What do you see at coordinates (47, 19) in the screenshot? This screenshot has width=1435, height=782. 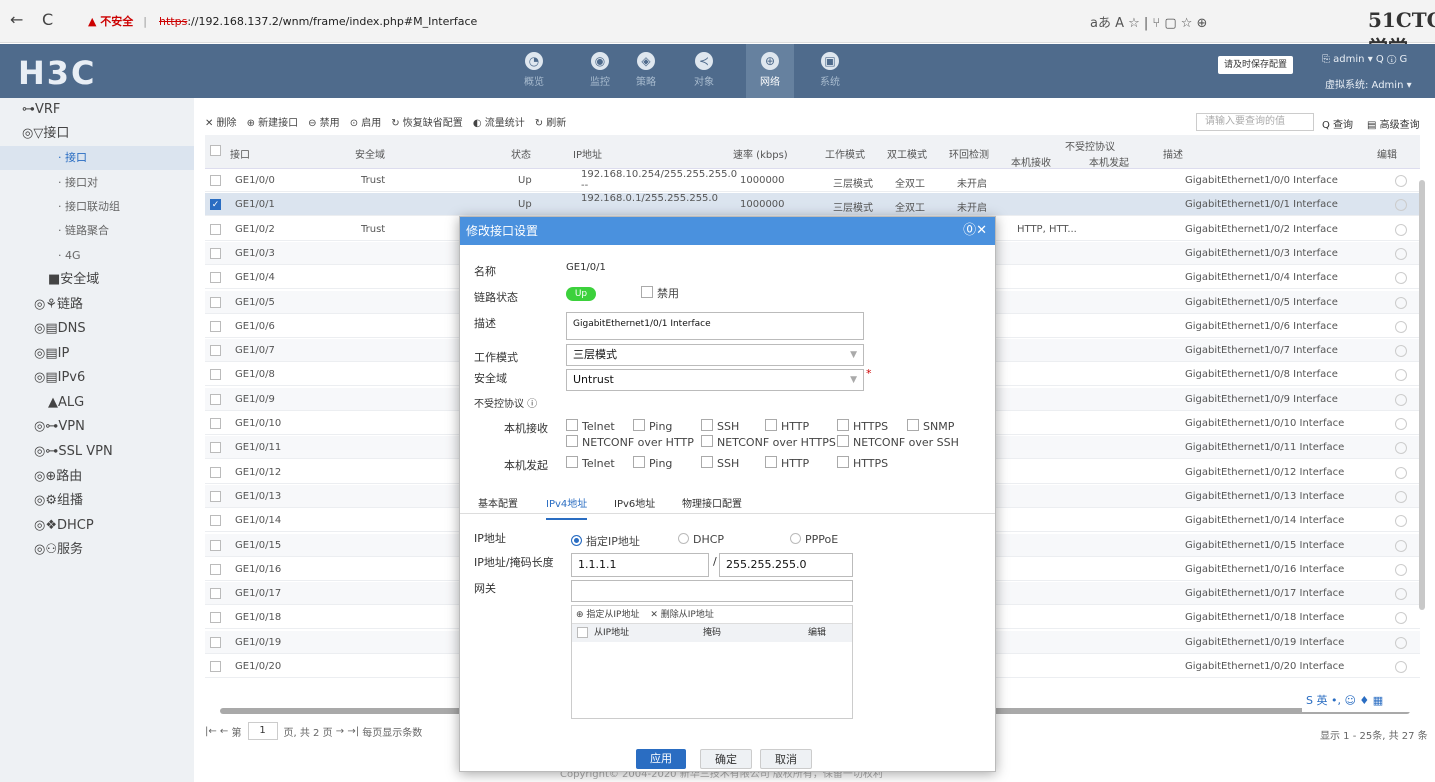 I see `reload-icon: C` at bounding box center [47, 19].